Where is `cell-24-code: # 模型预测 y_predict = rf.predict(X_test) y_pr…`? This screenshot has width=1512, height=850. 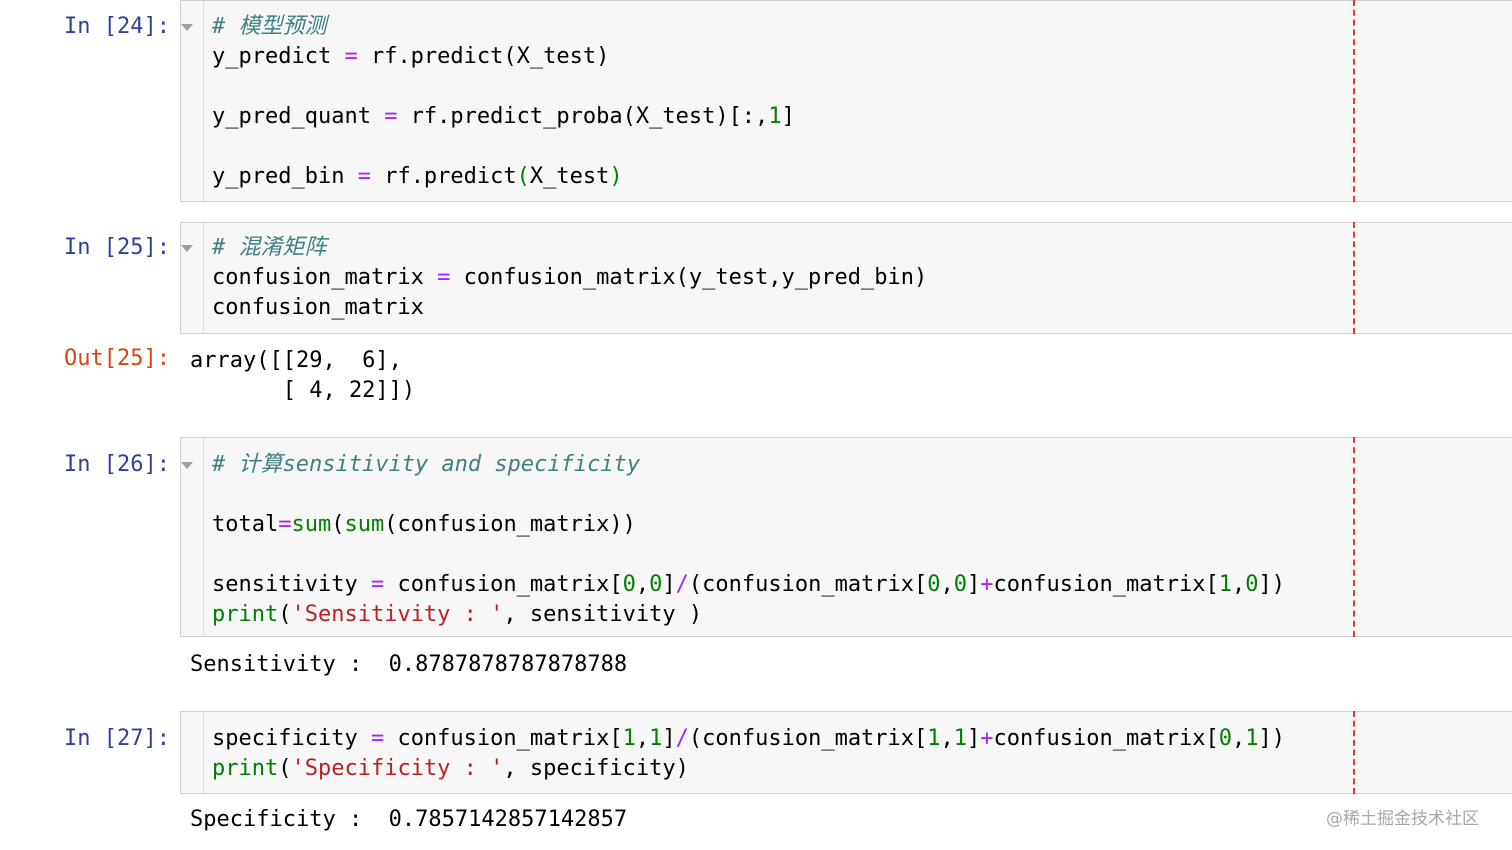
cell-24-code: # 模型预测 y_predict = rf.predict(X_test) y_pr… is located at coordinates (503, 102).